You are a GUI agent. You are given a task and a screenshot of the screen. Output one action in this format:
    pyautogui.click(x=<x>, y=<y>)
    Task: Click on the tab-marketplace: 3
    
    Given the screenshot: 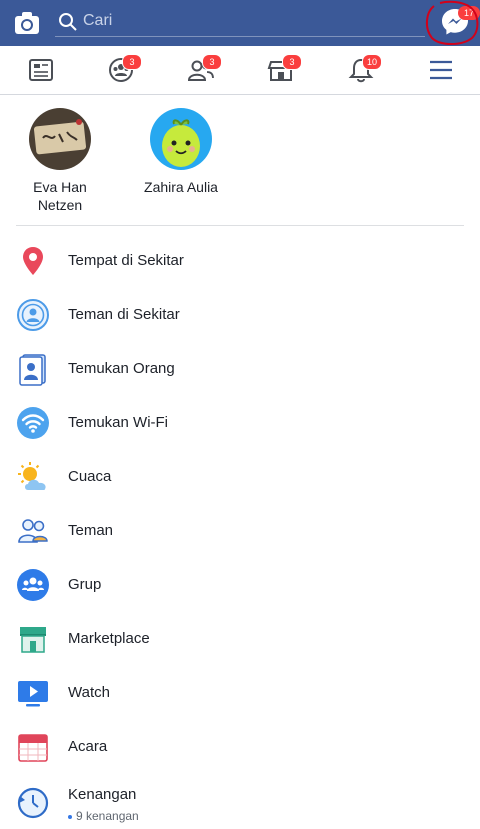 What is the action you would take?
    pyautogui.click(x=284, y=69)
    